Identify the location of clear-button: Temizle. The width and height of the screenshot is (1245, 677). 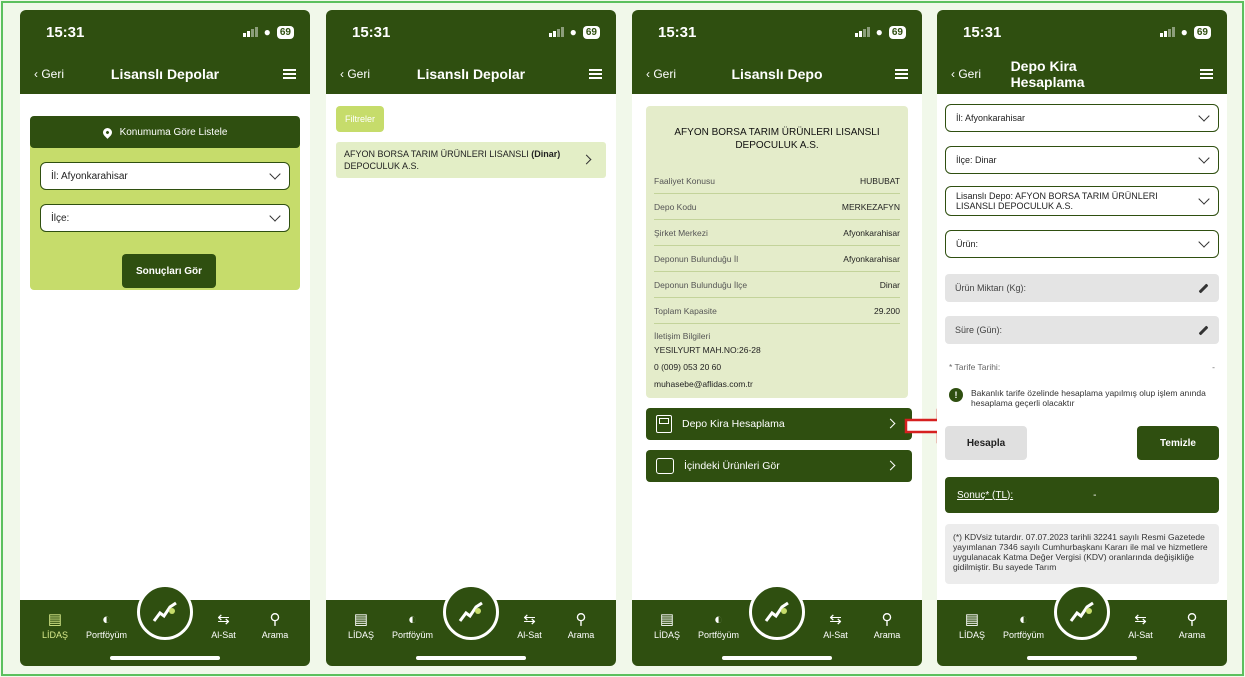
(1178, 443).